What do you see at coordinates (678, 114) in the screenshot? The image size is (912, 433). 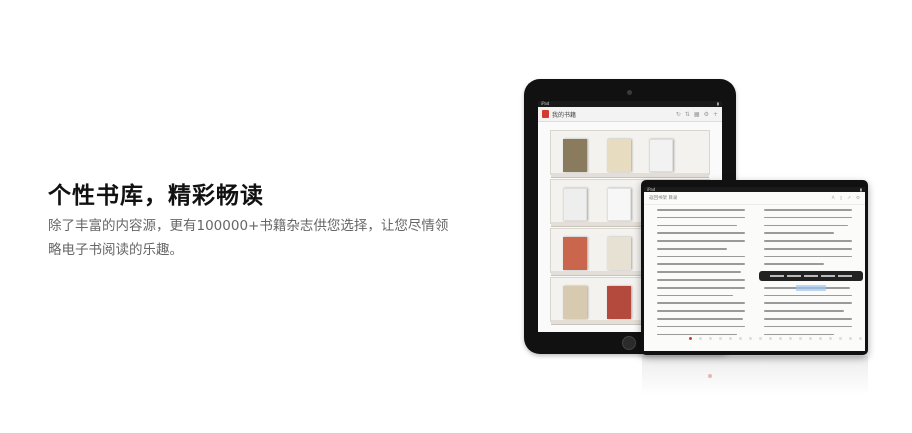 I see `refresh-icon: ↻` at bounding box center [678, 114].